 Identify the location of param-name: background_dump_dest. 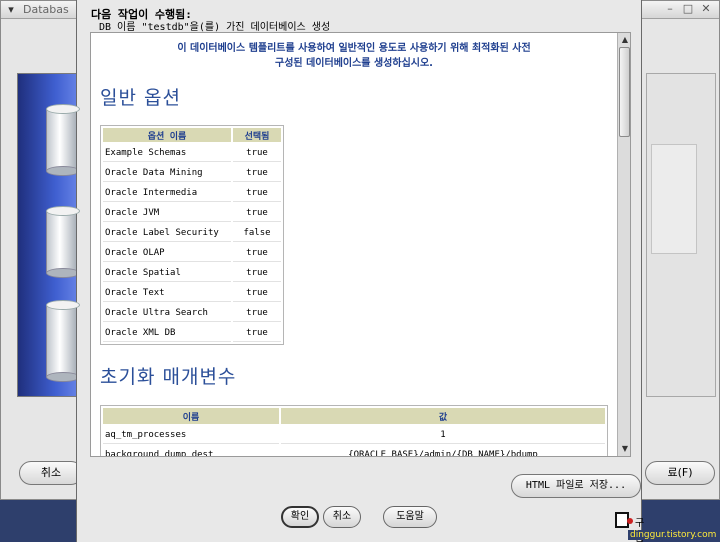
(191, 451).